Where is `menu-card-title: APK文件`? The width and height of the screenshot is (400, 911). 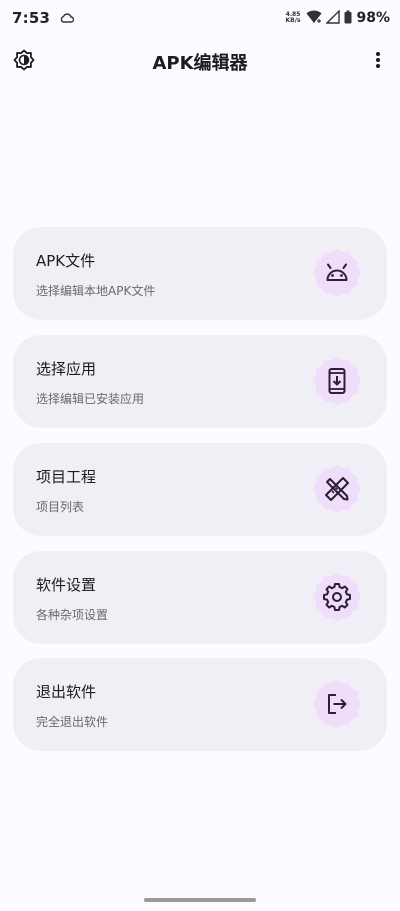
menu-card-title: APK文件 is located at coordinates (66, 261).